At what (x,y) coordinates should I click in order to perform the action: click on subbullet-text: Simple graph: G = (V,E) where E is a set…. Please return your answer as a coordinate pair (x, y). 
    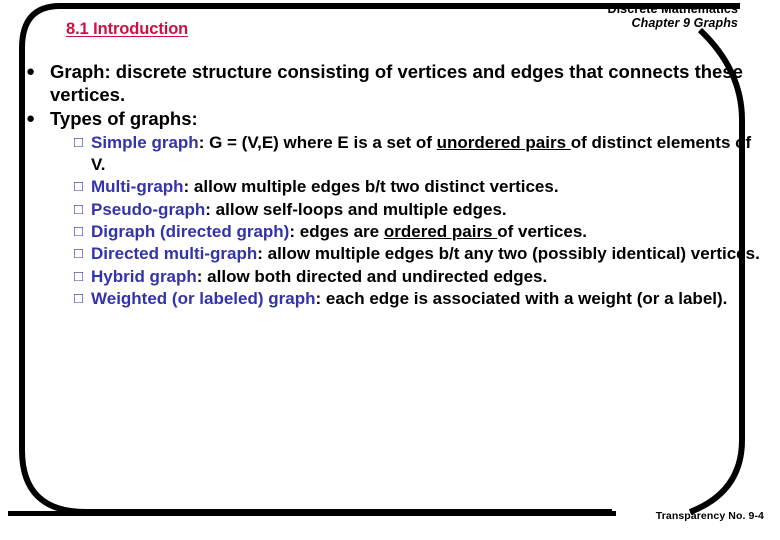
    Looking at the image, I should click on (428, 153).